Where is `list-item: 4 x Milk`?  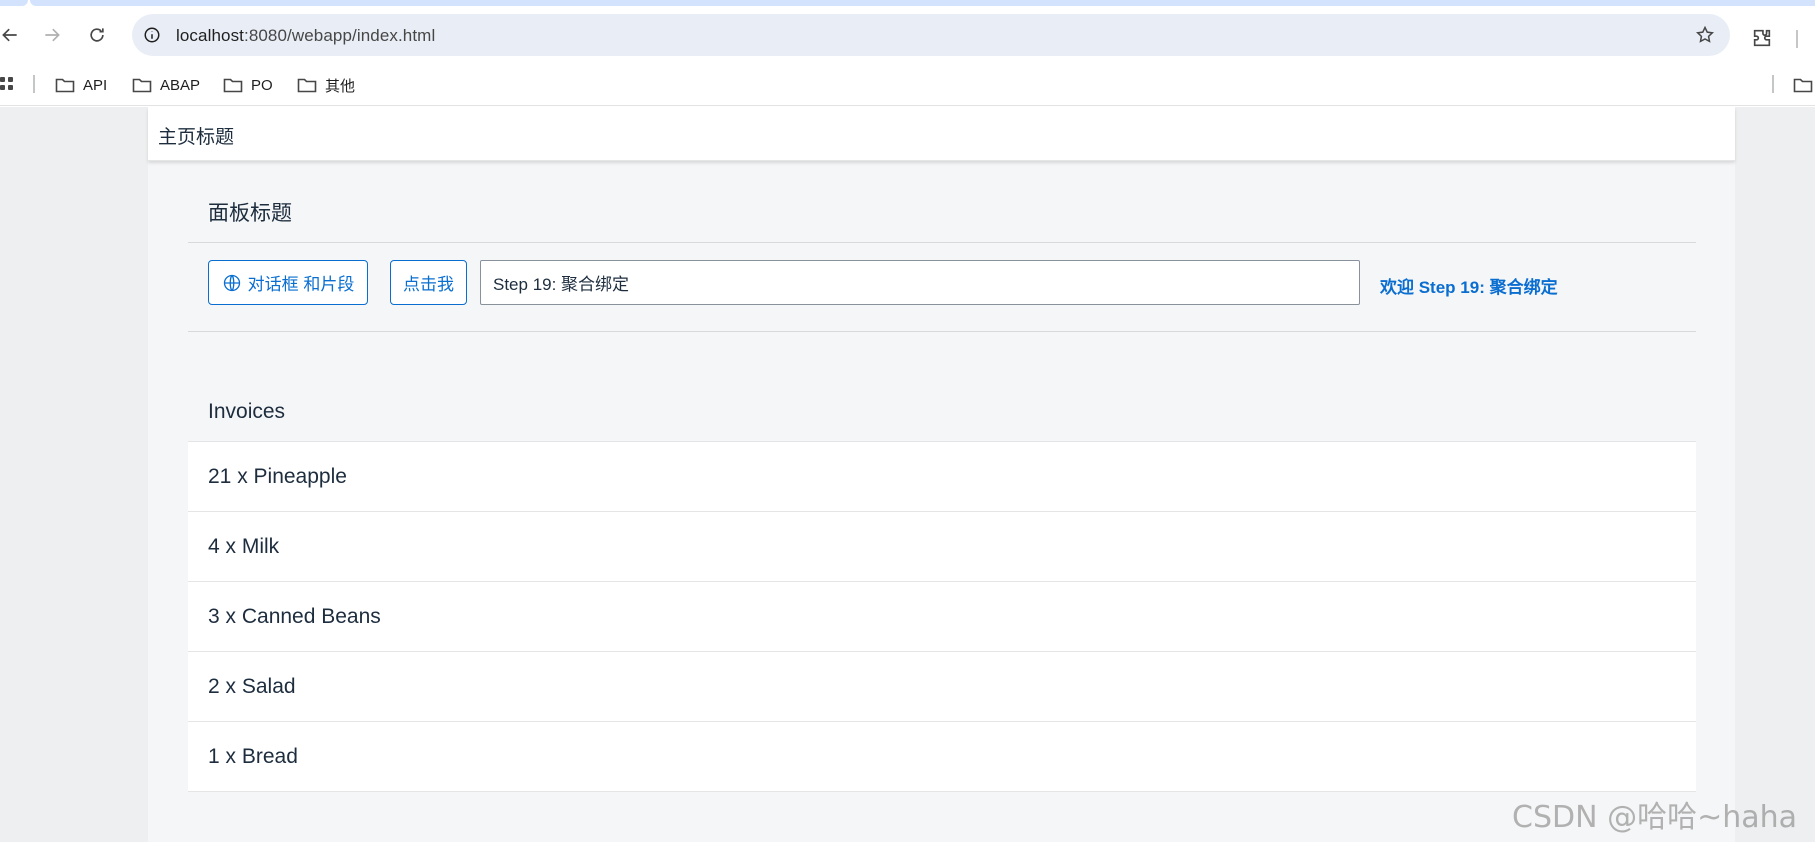
list-item: 4 x Milk is located at coordinates (942, 547).